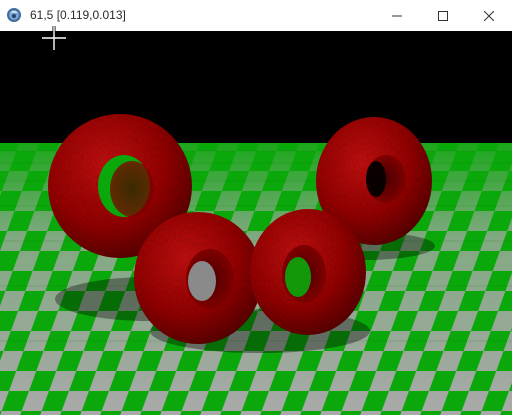 This screenshot has height=415, width=512. I want to click on torus-front-left, so click(198, 278).